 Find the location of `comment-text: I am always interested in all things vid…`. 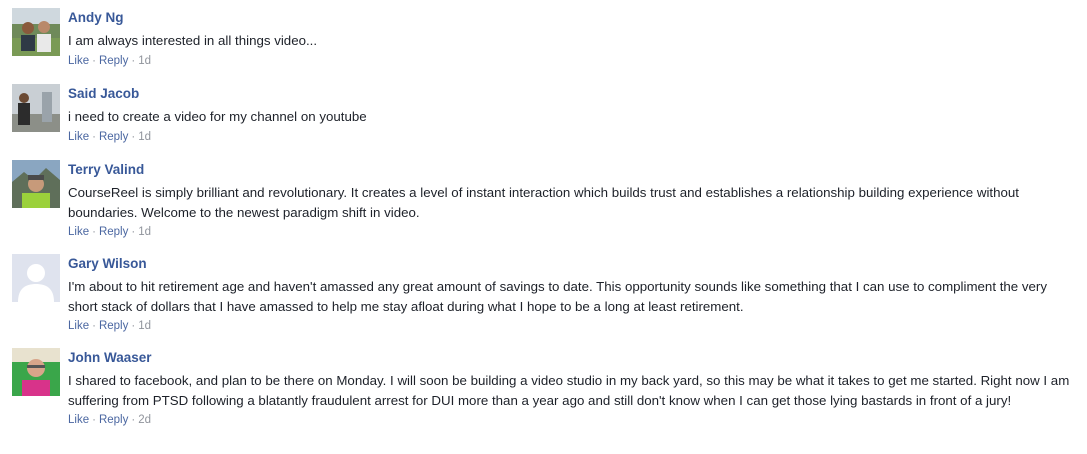

comment-text: I am always interested in all things vid… is located at coordinates (193, 40).